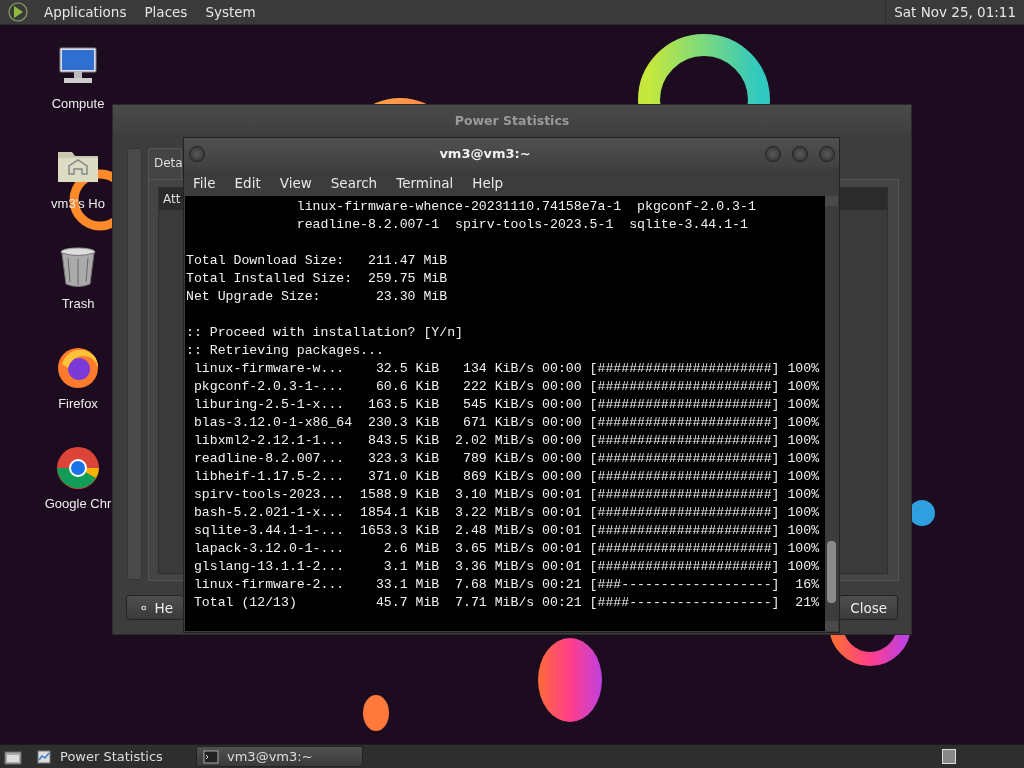 This screenshot has width=1024, height=768. I want to click on scrollbar-thumb, so click(831, 572).